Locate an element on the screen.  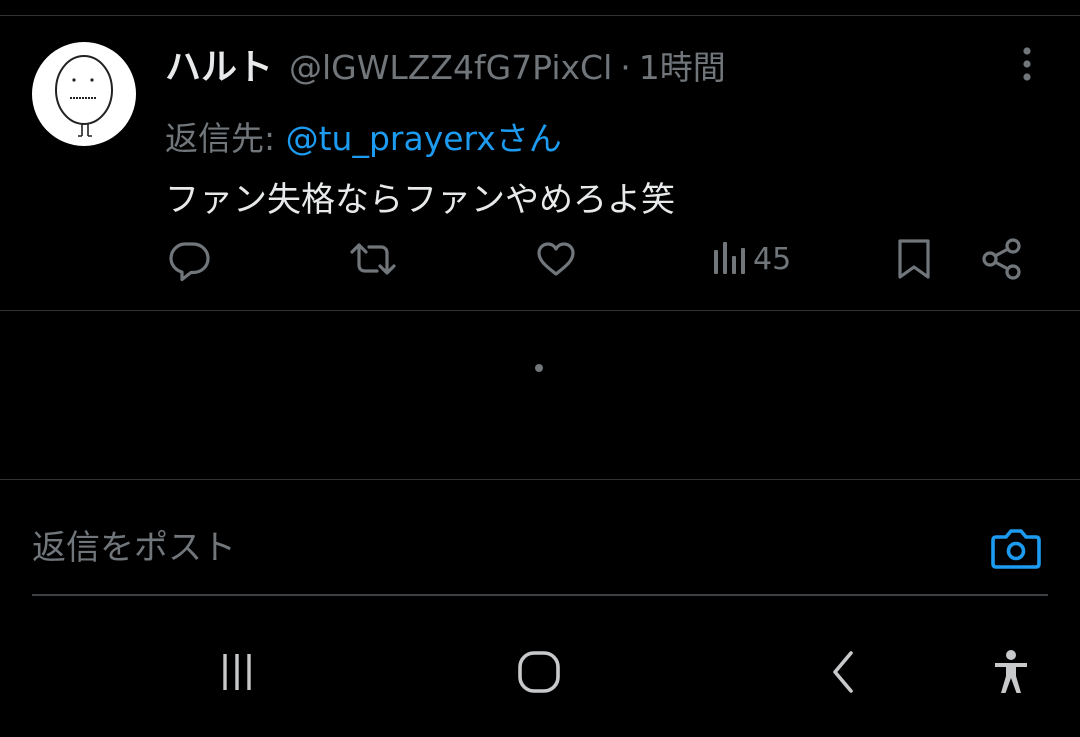
retweet-button is located at coordinates (373, 259).